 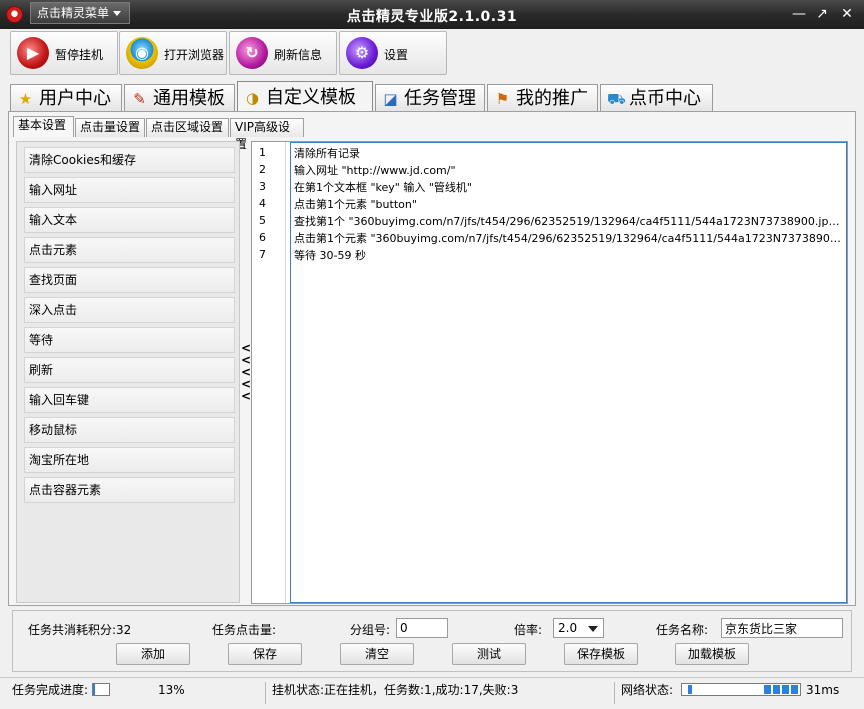 I want to click on save-template-button: 保存模板, so click(x=601, y=654).